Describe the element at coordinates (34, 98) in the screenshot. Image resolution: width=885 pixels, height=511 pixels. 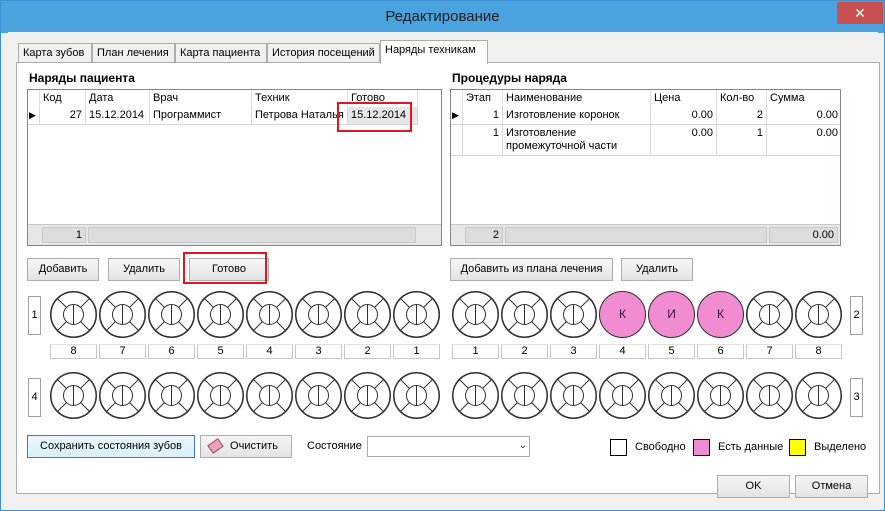
I see `grid-corner` at that location.